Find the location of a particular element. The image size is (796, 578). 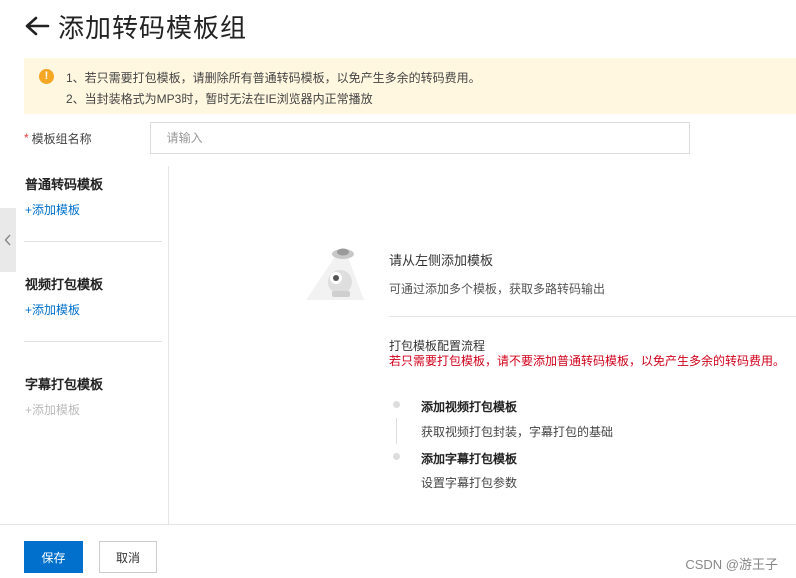

template-group-name-label: 模板组名称 is located at coordinates (61, 138).